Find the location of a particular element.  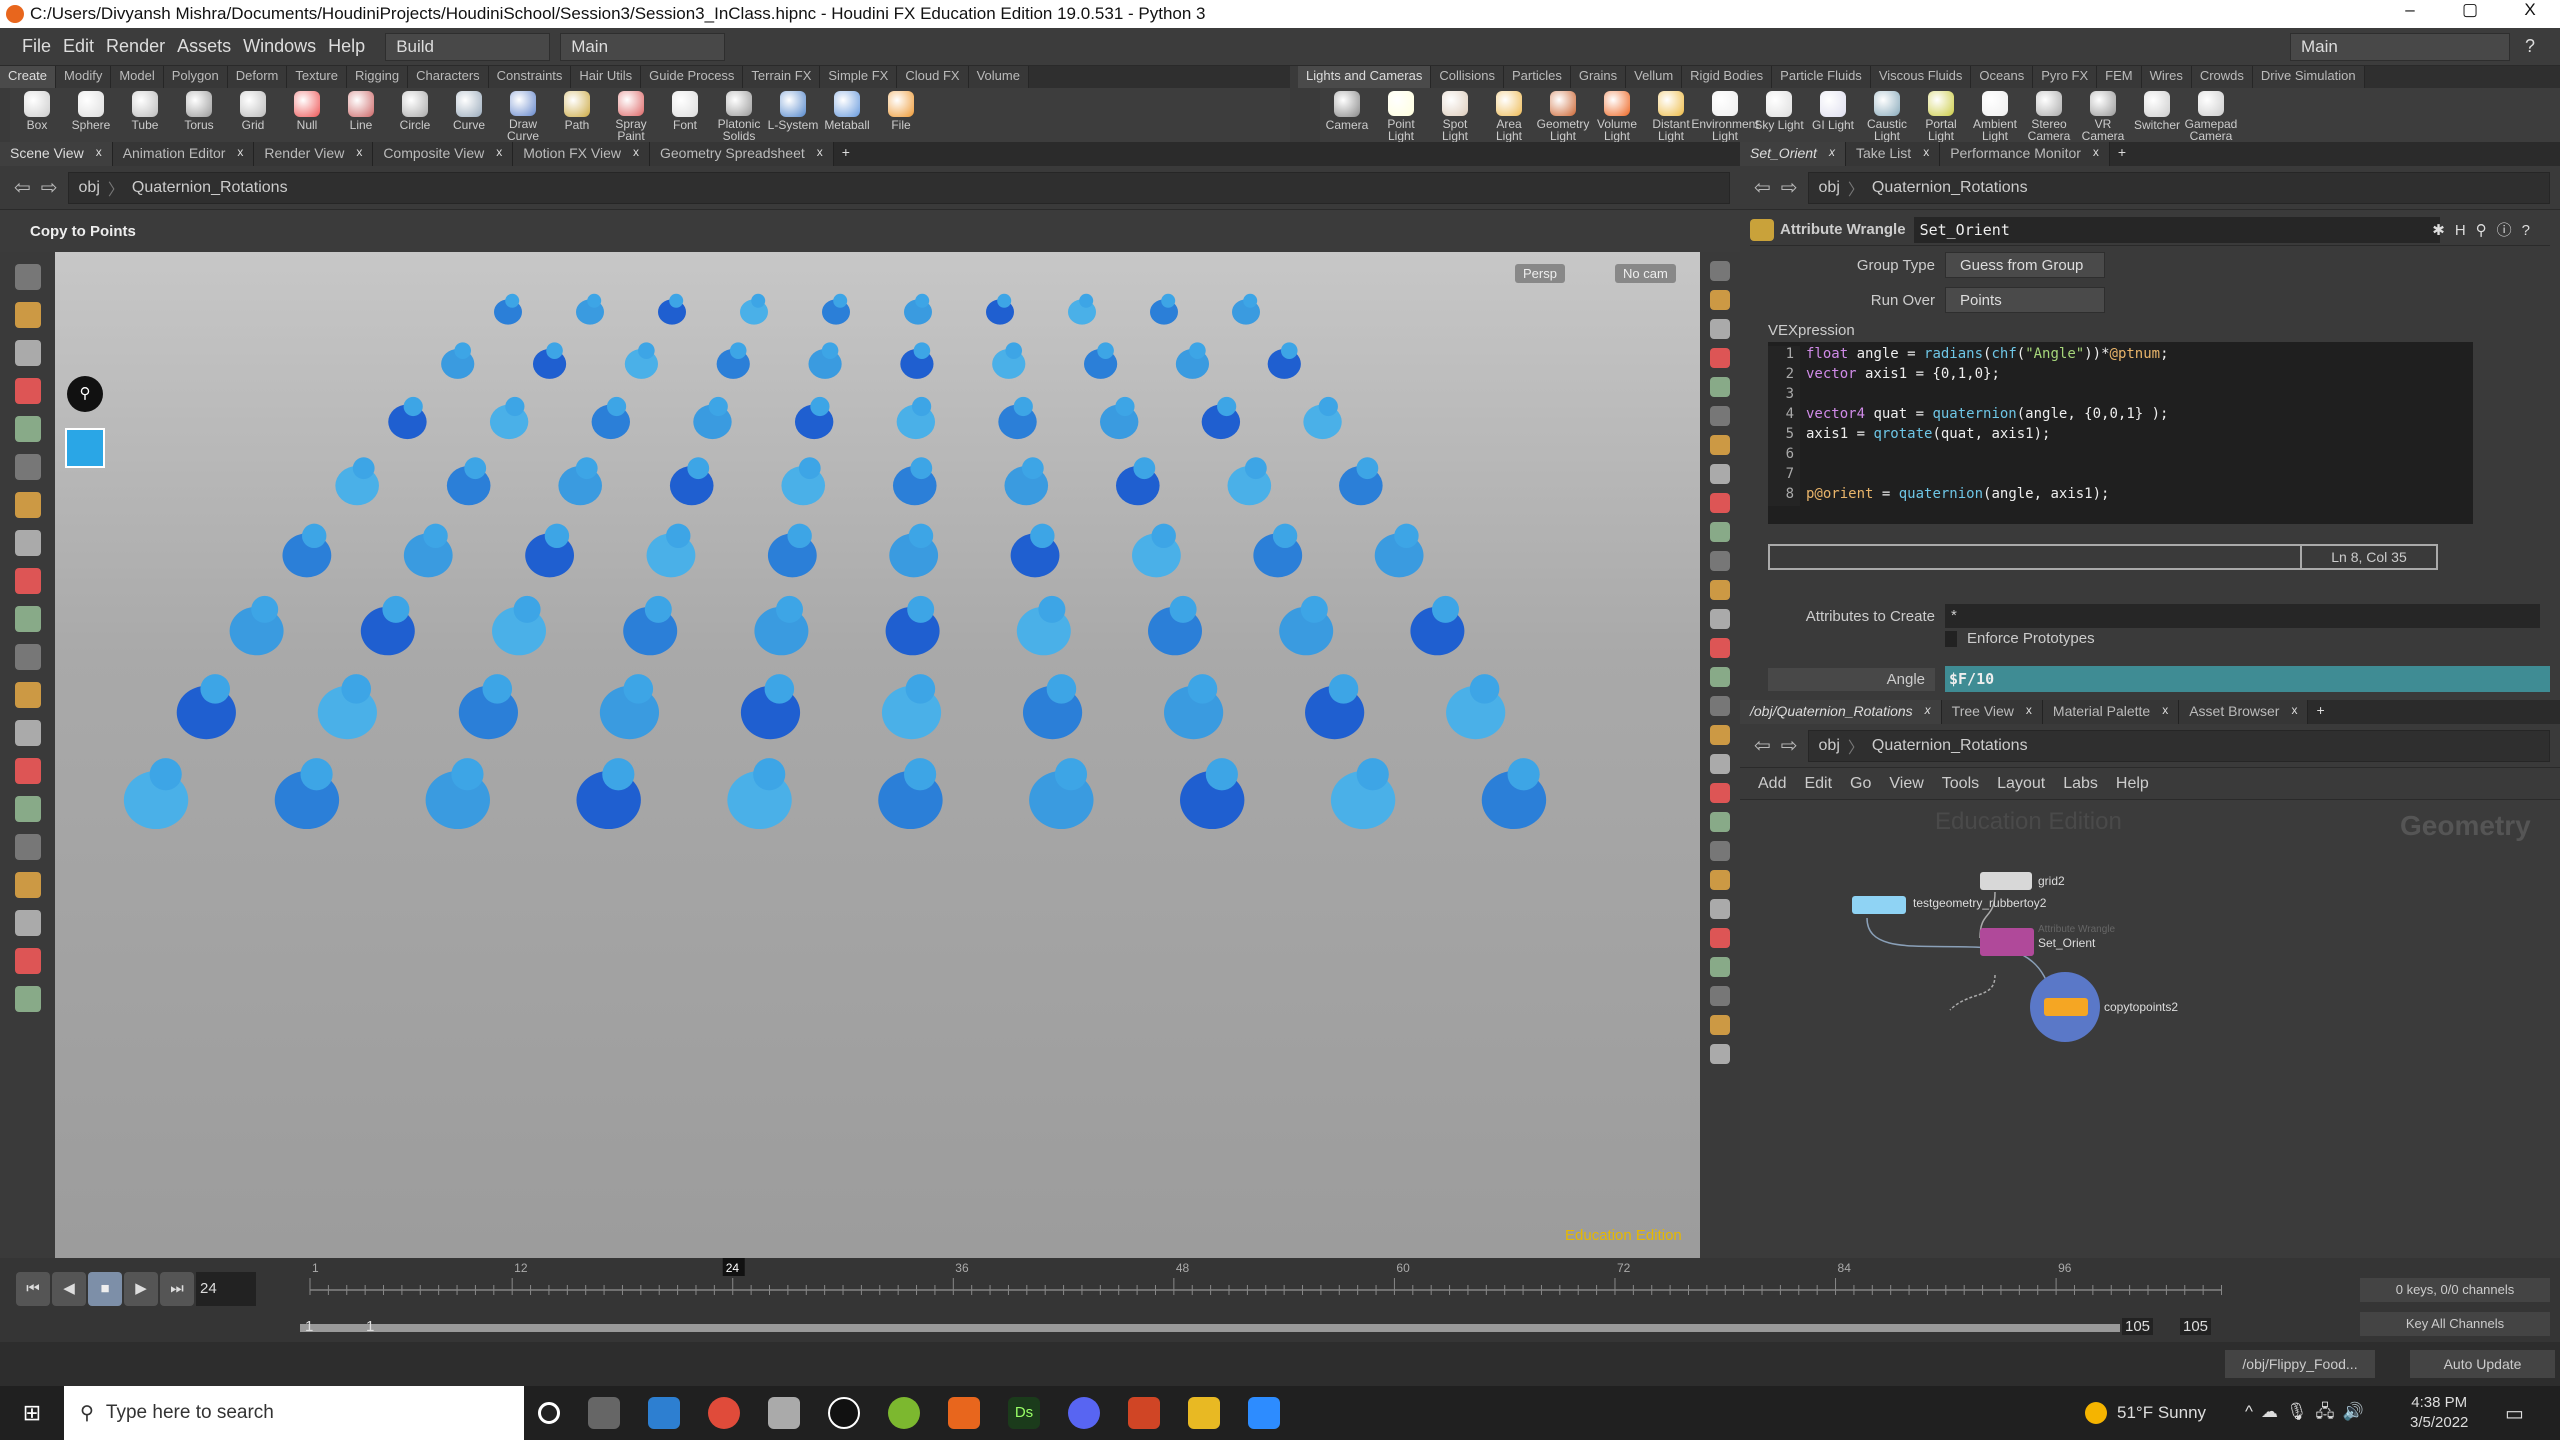

back-icon: ⇦ is located at coordinates (1762, 187).